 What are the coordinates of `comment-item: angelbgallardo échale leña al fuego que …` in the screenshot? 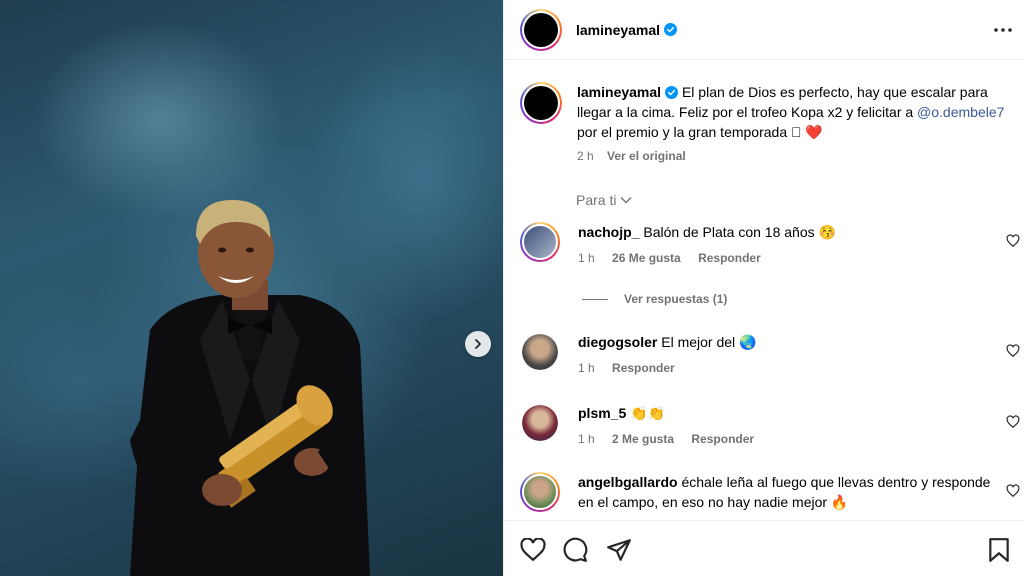 It's located at (770, 492).